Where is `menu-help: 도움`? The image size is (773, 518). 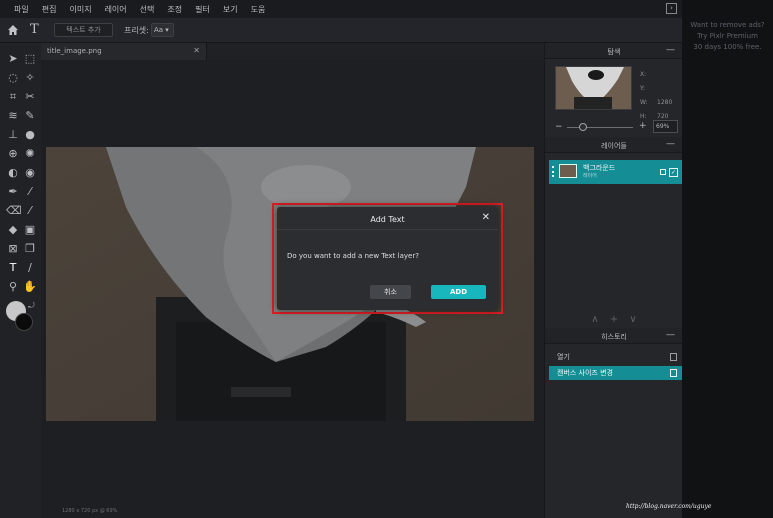 menu-help: 도움 is located at coordinates (258, 9).